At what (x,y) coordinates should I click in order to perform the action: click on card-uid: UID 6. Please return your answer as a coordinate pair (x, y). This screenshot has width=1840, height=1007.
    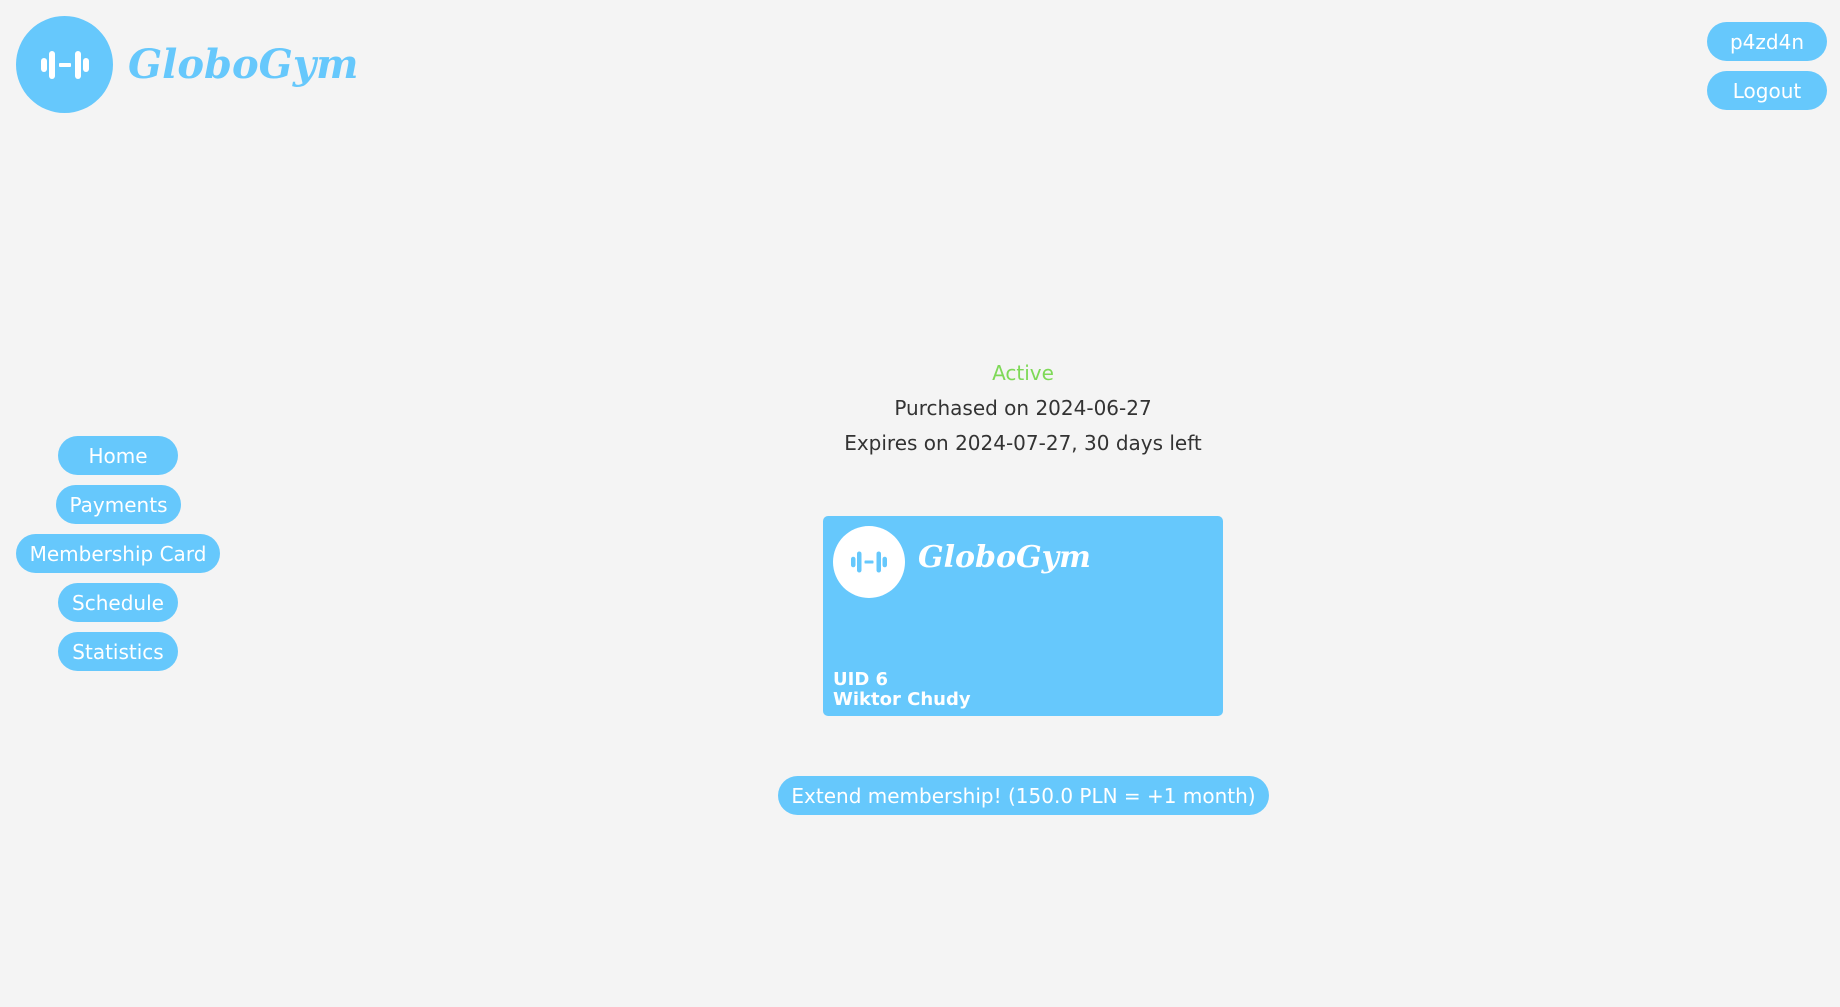
    Looking at the image, I should click on (861, 679).